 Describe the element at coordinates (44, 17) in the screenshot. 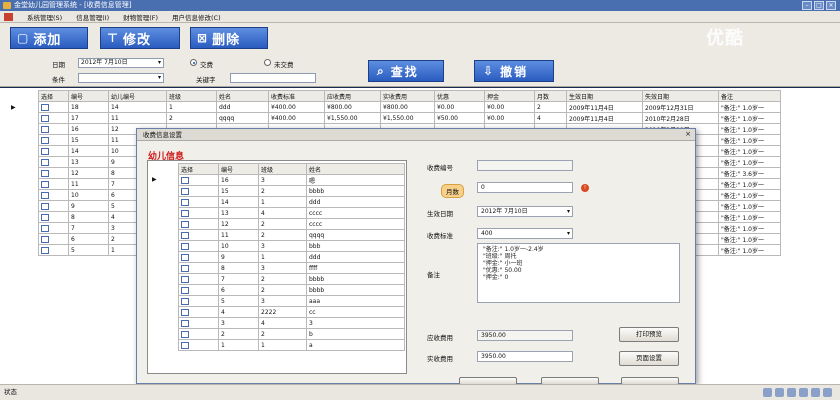

I see `menu-system: 系统管理(S)` at that location.